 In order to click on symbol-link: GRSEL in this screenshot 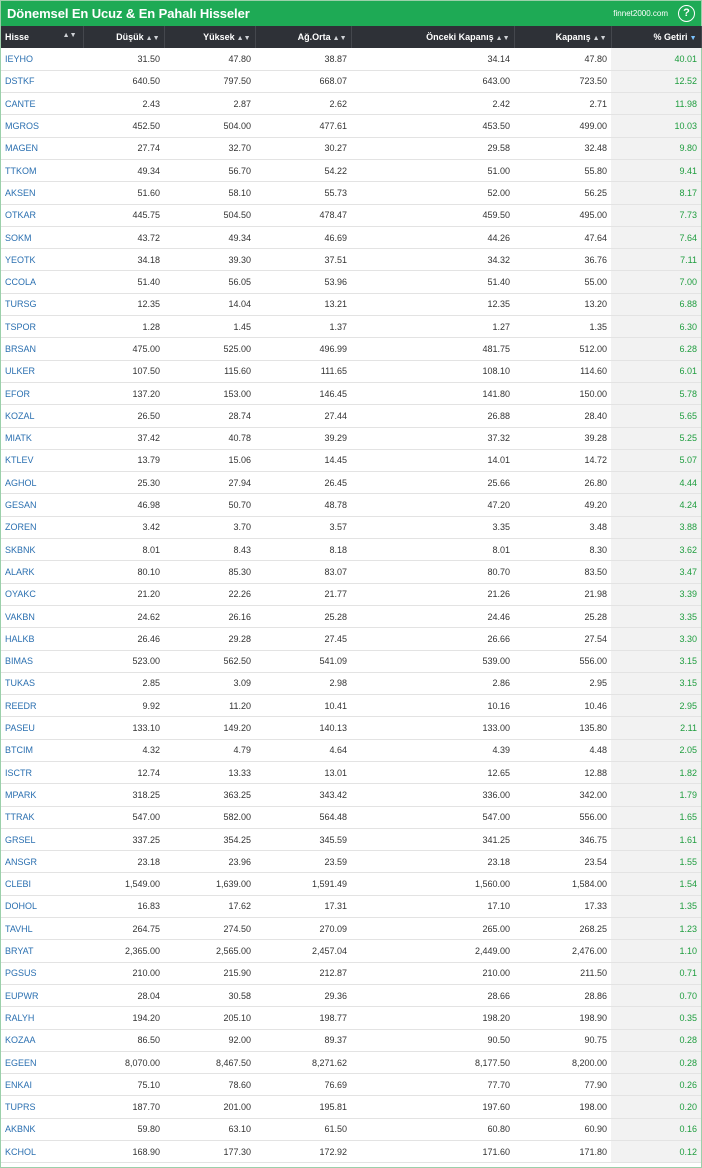, I will do `click(42, 840)`.